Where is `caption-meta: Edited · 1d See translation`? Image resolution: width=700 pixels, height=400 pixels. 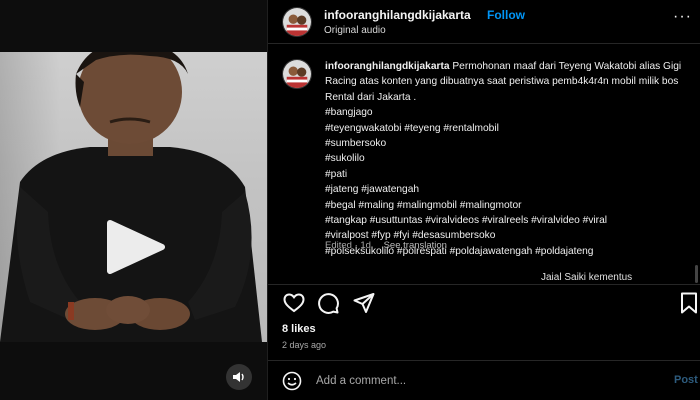
caption-meta: Edited · 1d See translation is located at coordinates (386, 245).